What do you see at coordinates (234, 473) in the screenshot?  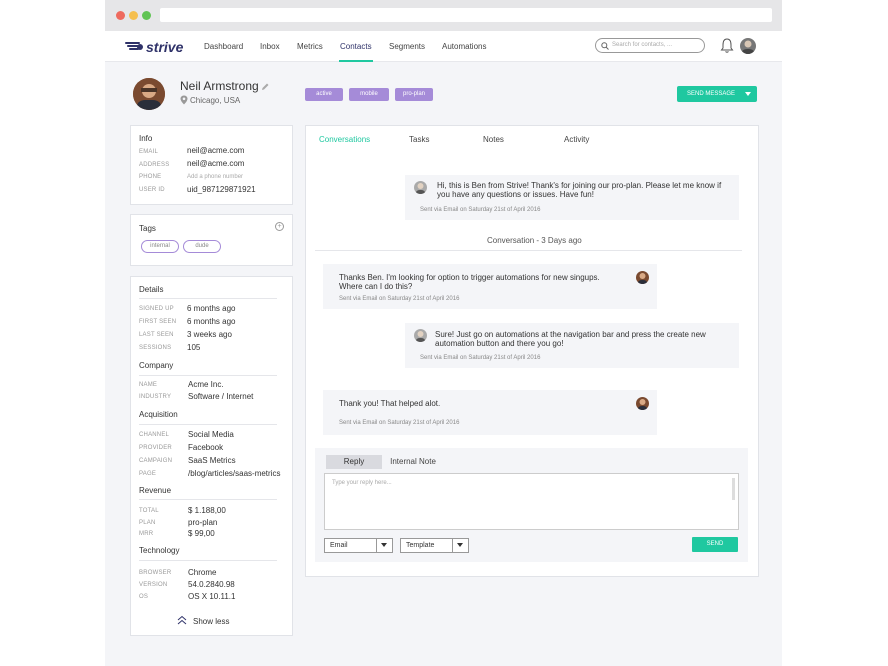 I see `acquisition-value: /blog/articles/saas-metrics` at bounding box center [234, 473].